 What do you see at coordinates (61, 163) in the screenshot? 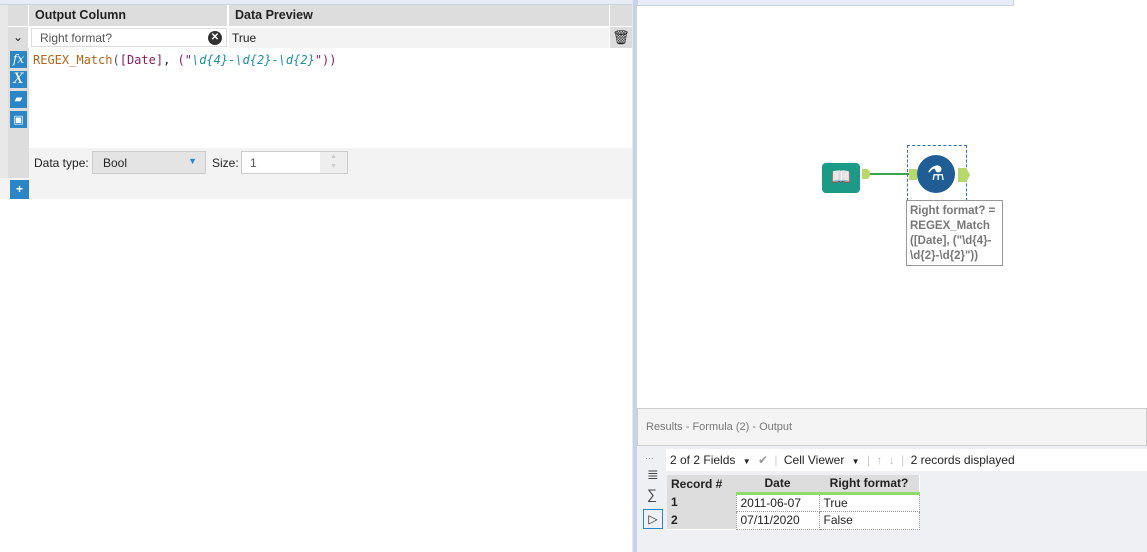
I see `data-type-label: Data type:` at bounding box center [61, 163].